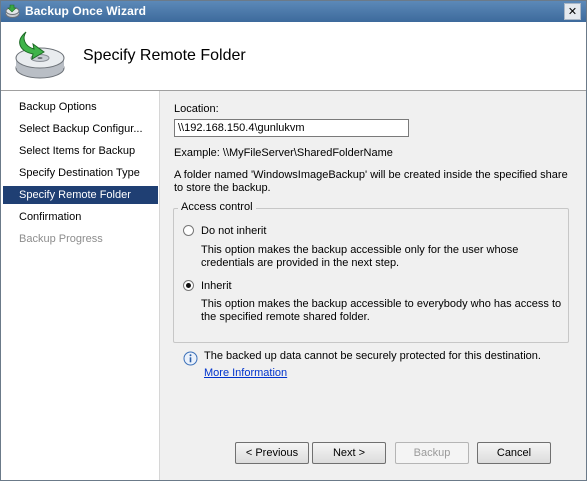  Describe the element at coordinates (285, 317) in the screenshot. I see `inherit-desc-line2: the specified remote shared folder.` at that location.